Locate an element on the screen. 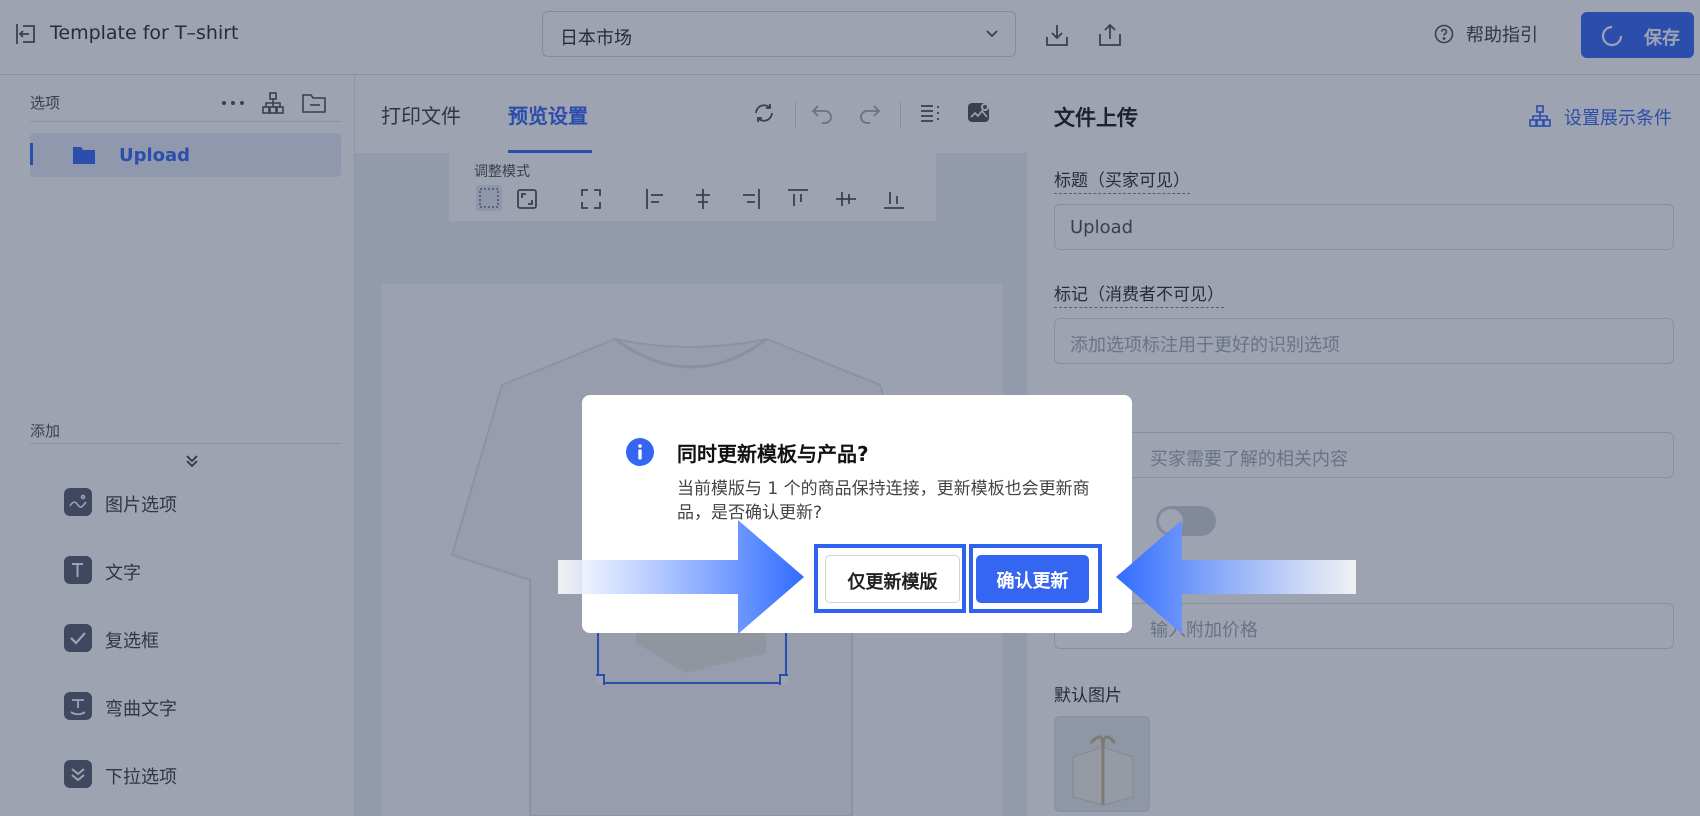 This screenshot has height=816, width=1700. arrow-left-icon is located at coordinates (1236, 577).